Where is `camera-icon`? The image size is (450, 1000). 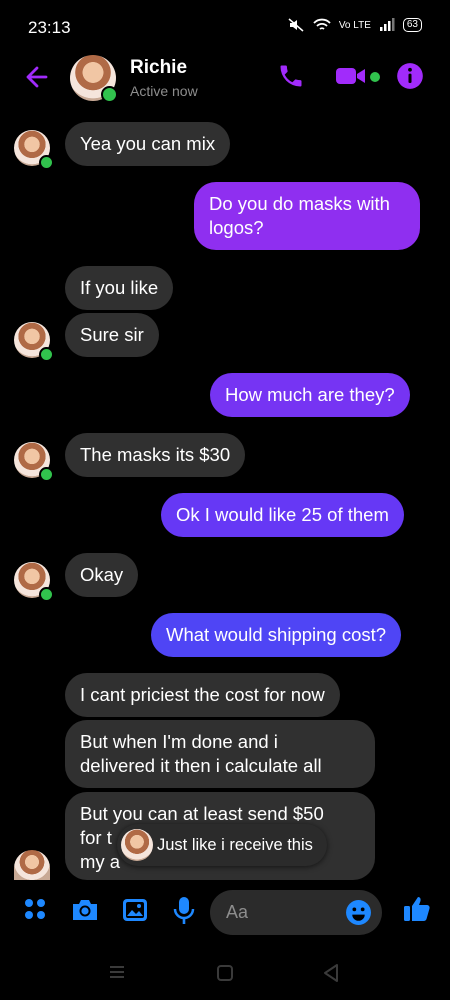 camera-icon is located at coordinates (85, 910).